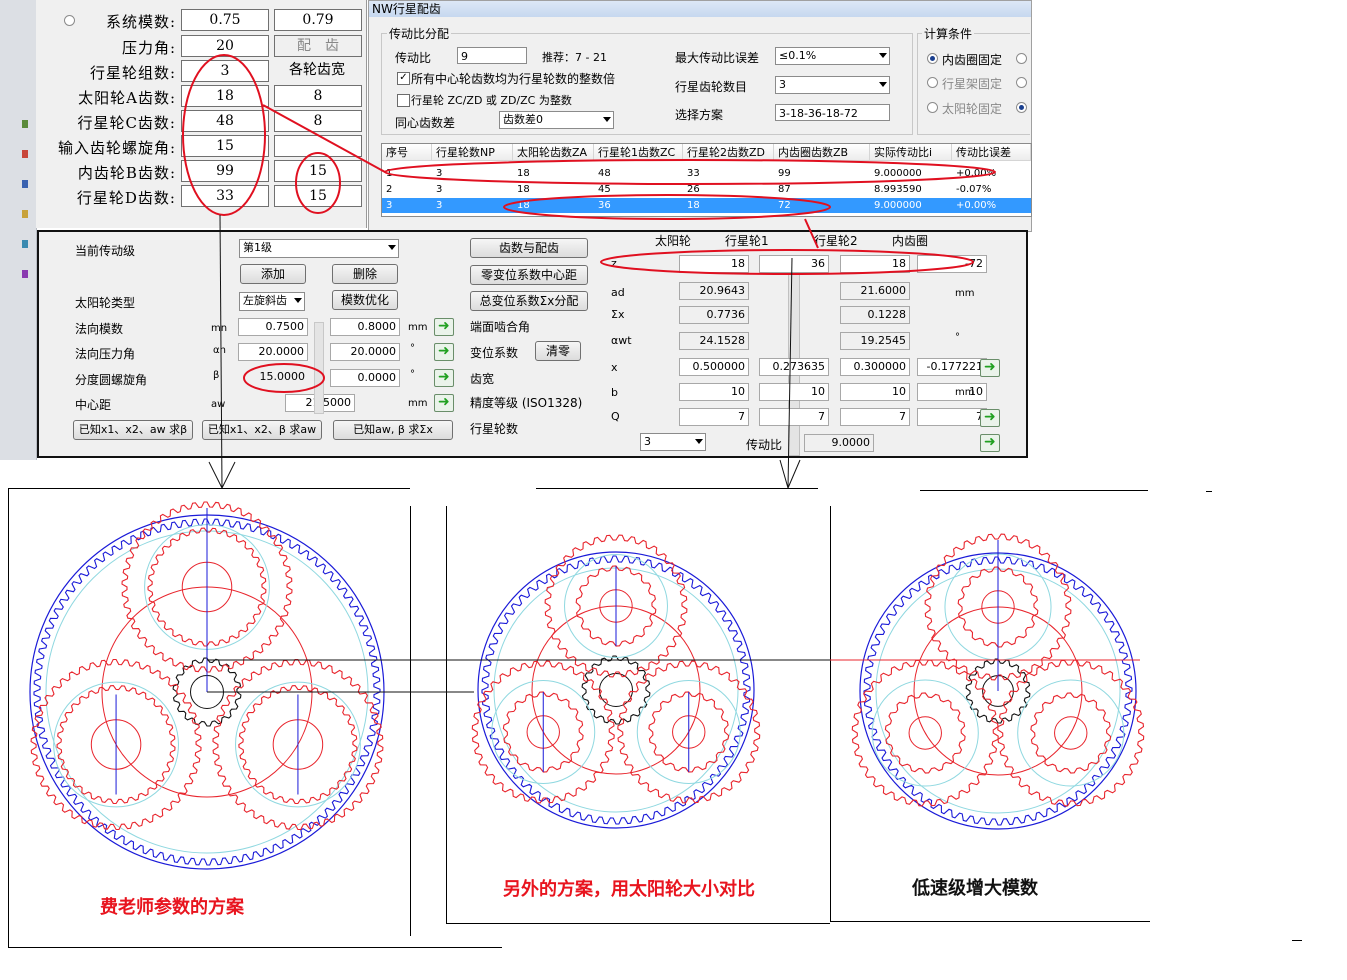 The height and width of the screenshot is (980, 1347). What do you see at coordinates (975, 888) in the screenshot?
I see `caption-low-speed-stage: 低速级增大模数` at bounding box center [975, 888].